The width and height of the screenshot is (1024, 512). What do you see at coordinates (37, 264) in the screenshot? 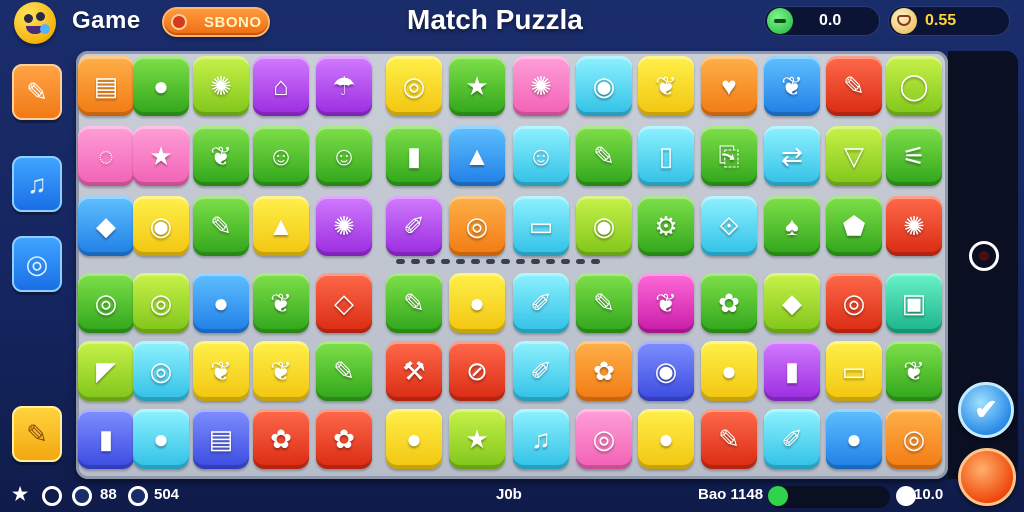
I see `compass-button: ◎` at bounding box center [37, 264].